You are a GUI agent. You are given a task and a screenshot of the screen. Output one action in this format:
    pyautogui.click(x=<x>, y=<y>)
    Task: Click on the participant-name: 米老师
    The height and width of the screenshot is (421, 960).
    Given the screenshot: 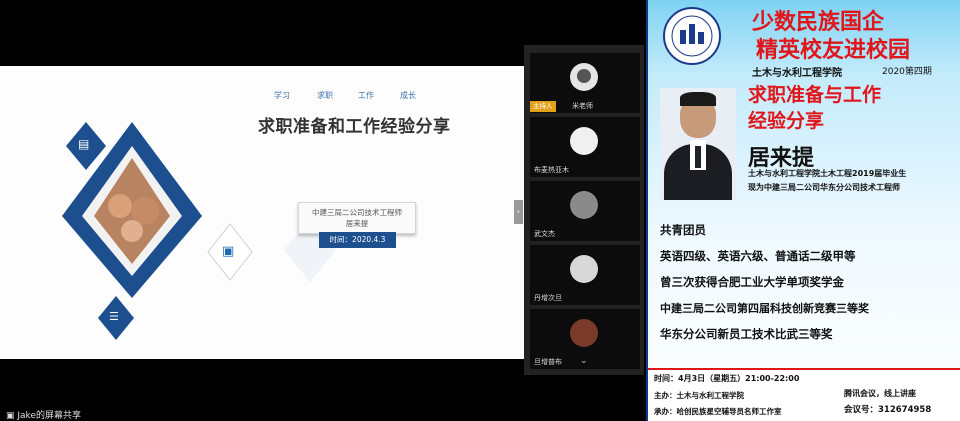 What is the action you would take?
    pyautogui.click(x=582, y=106)
    